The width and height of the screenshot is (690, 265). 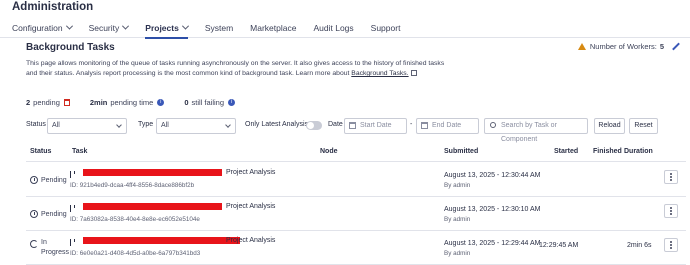 I want to click on nav-audit-logs: Audit Logs, so click(x=333, y=27).